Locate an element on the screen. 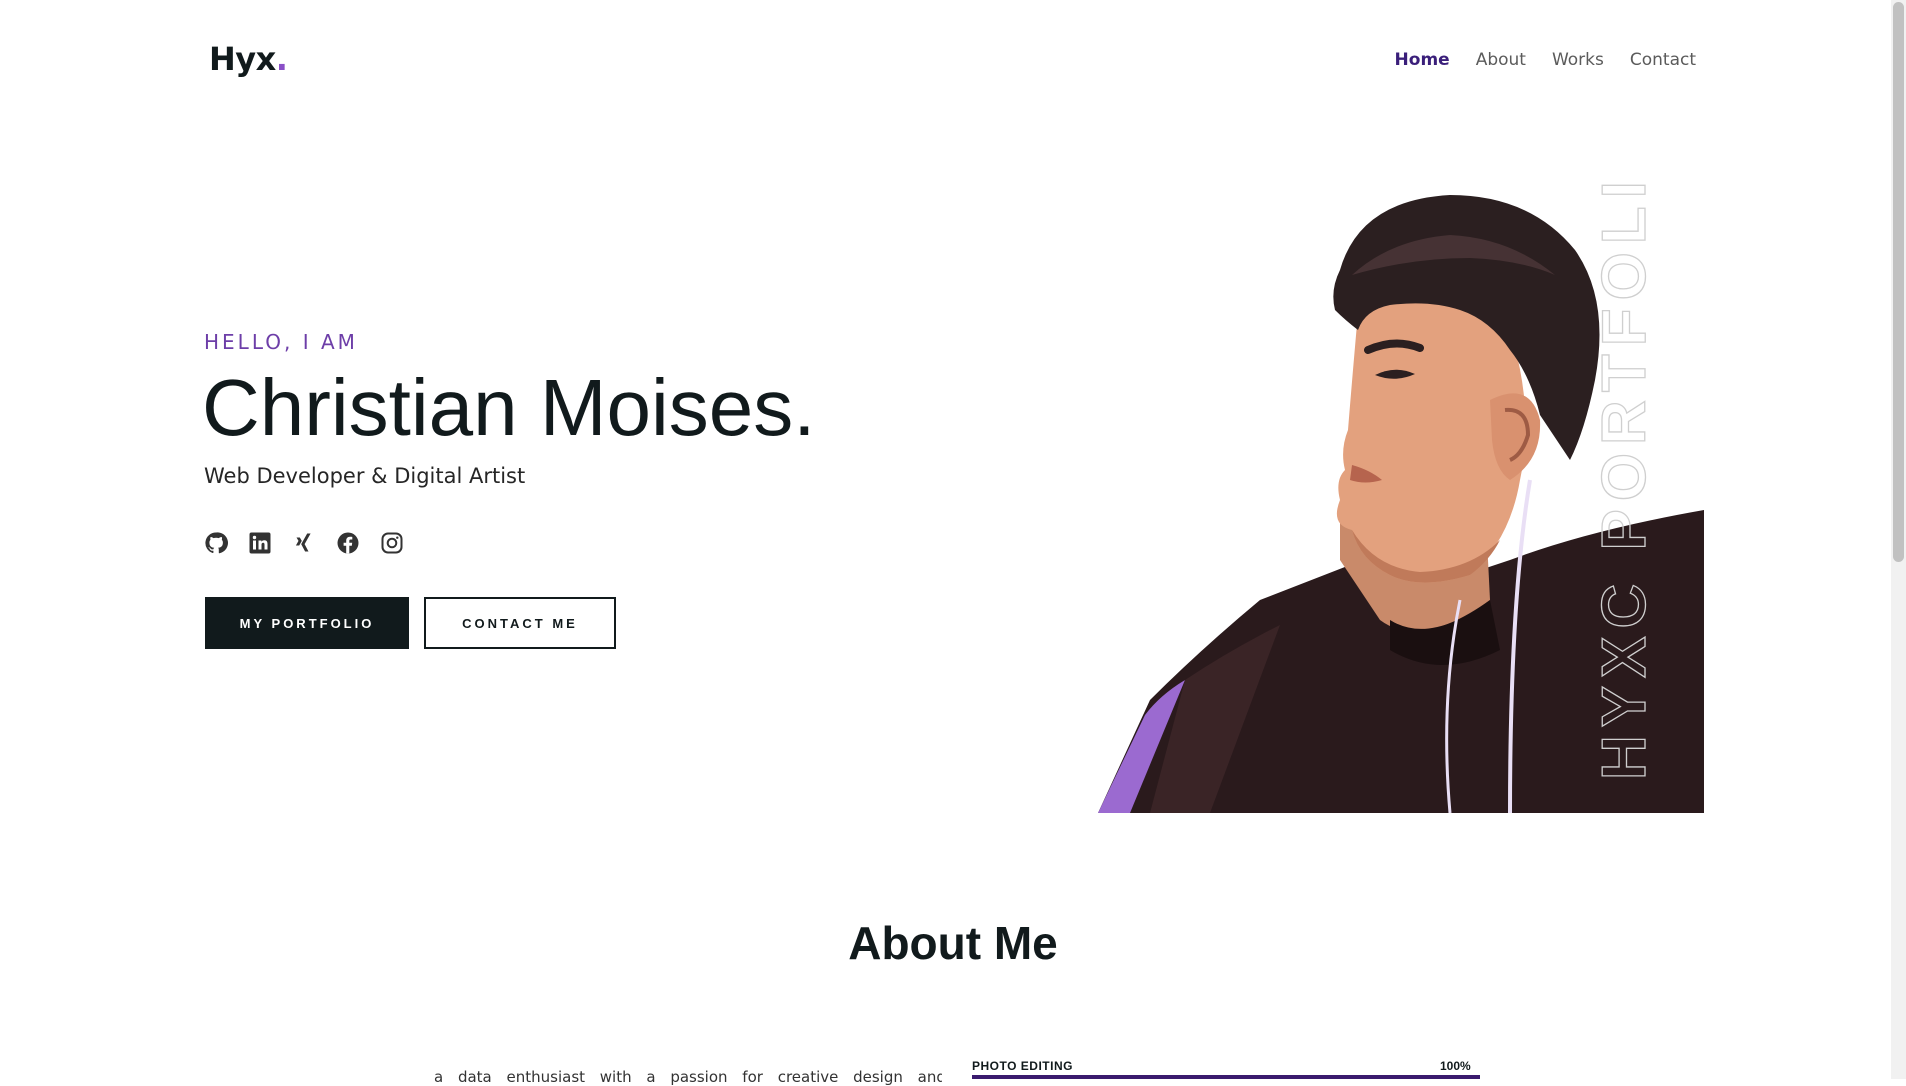 The width and height of the screenshot is (1906, 1086). hero-kicker: HELLO, I AM is located at coordinates (281, 342).